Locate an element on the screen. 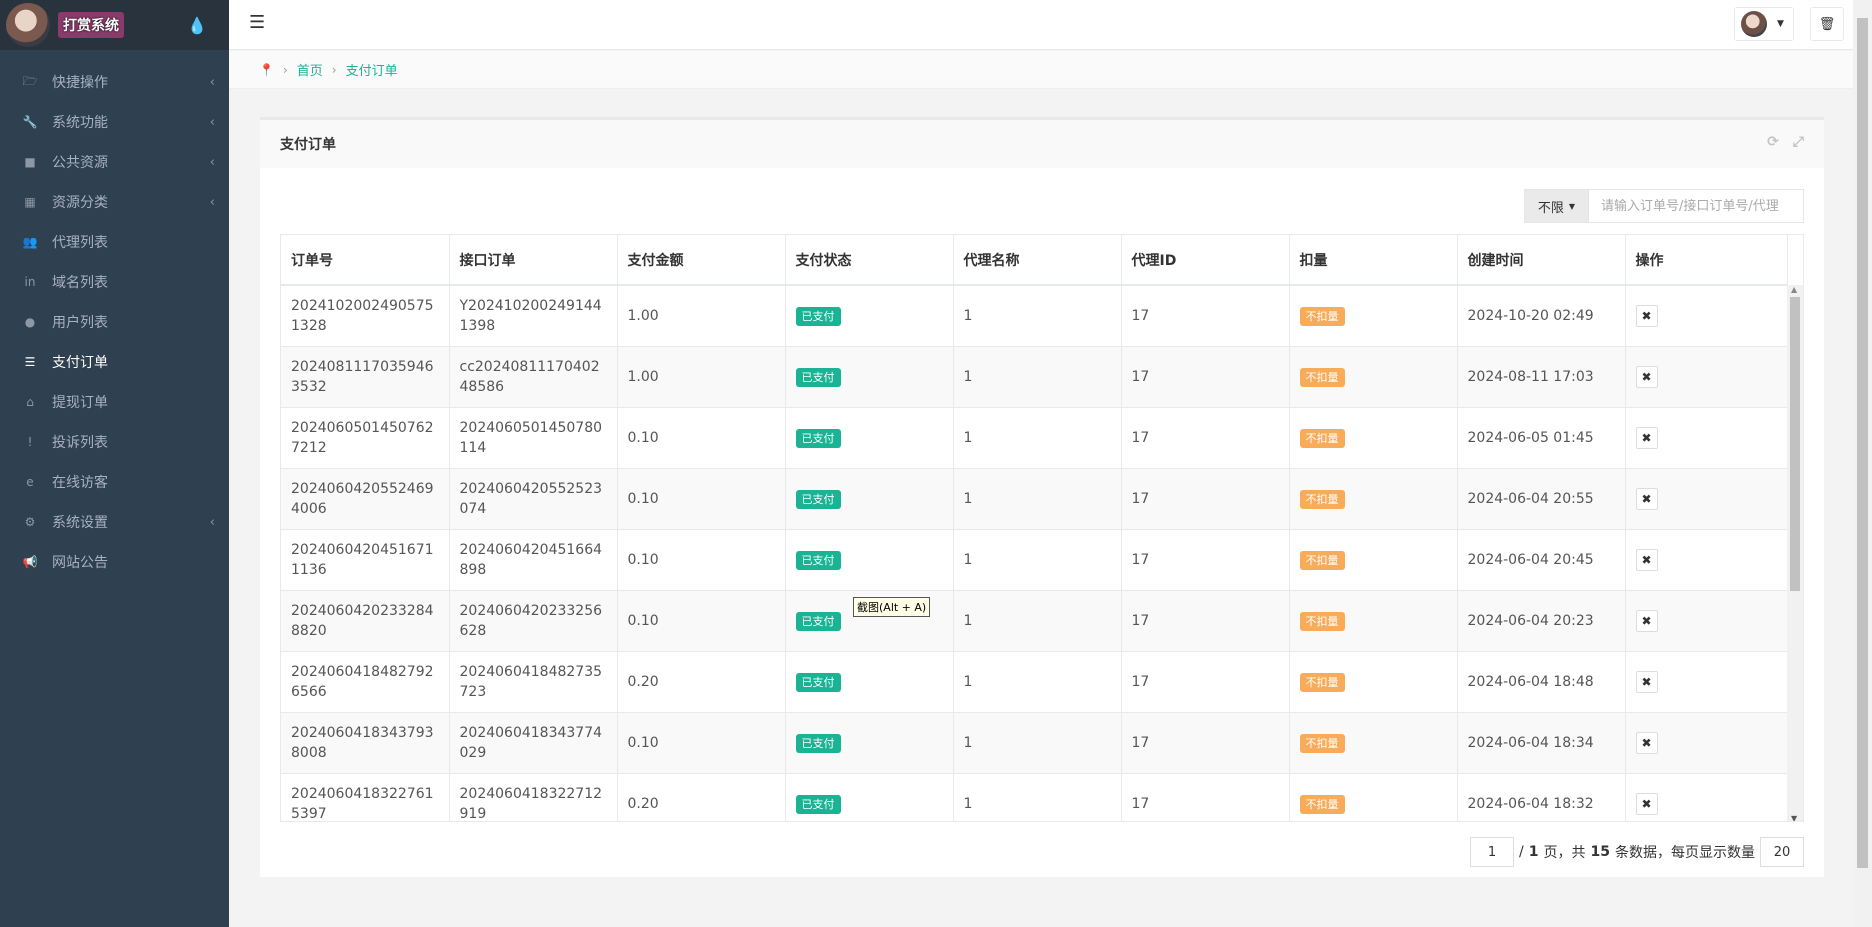 The height and width of the screenshot is (927, 1872). pagination: 1 / 1 页，共 15 条数据，每页显示数量 20 is located at coordinates (1637, 852).